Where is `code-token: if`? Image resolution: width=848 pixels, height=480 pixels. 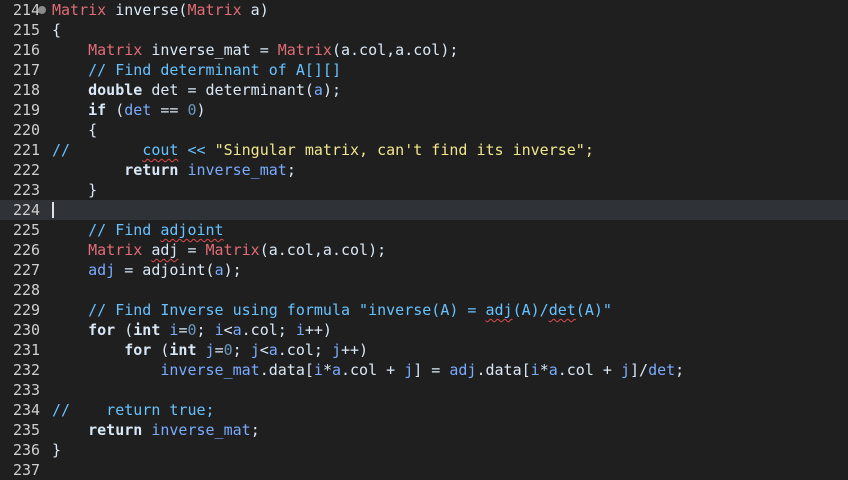 code-token: if is located at coordinates (97, 110).